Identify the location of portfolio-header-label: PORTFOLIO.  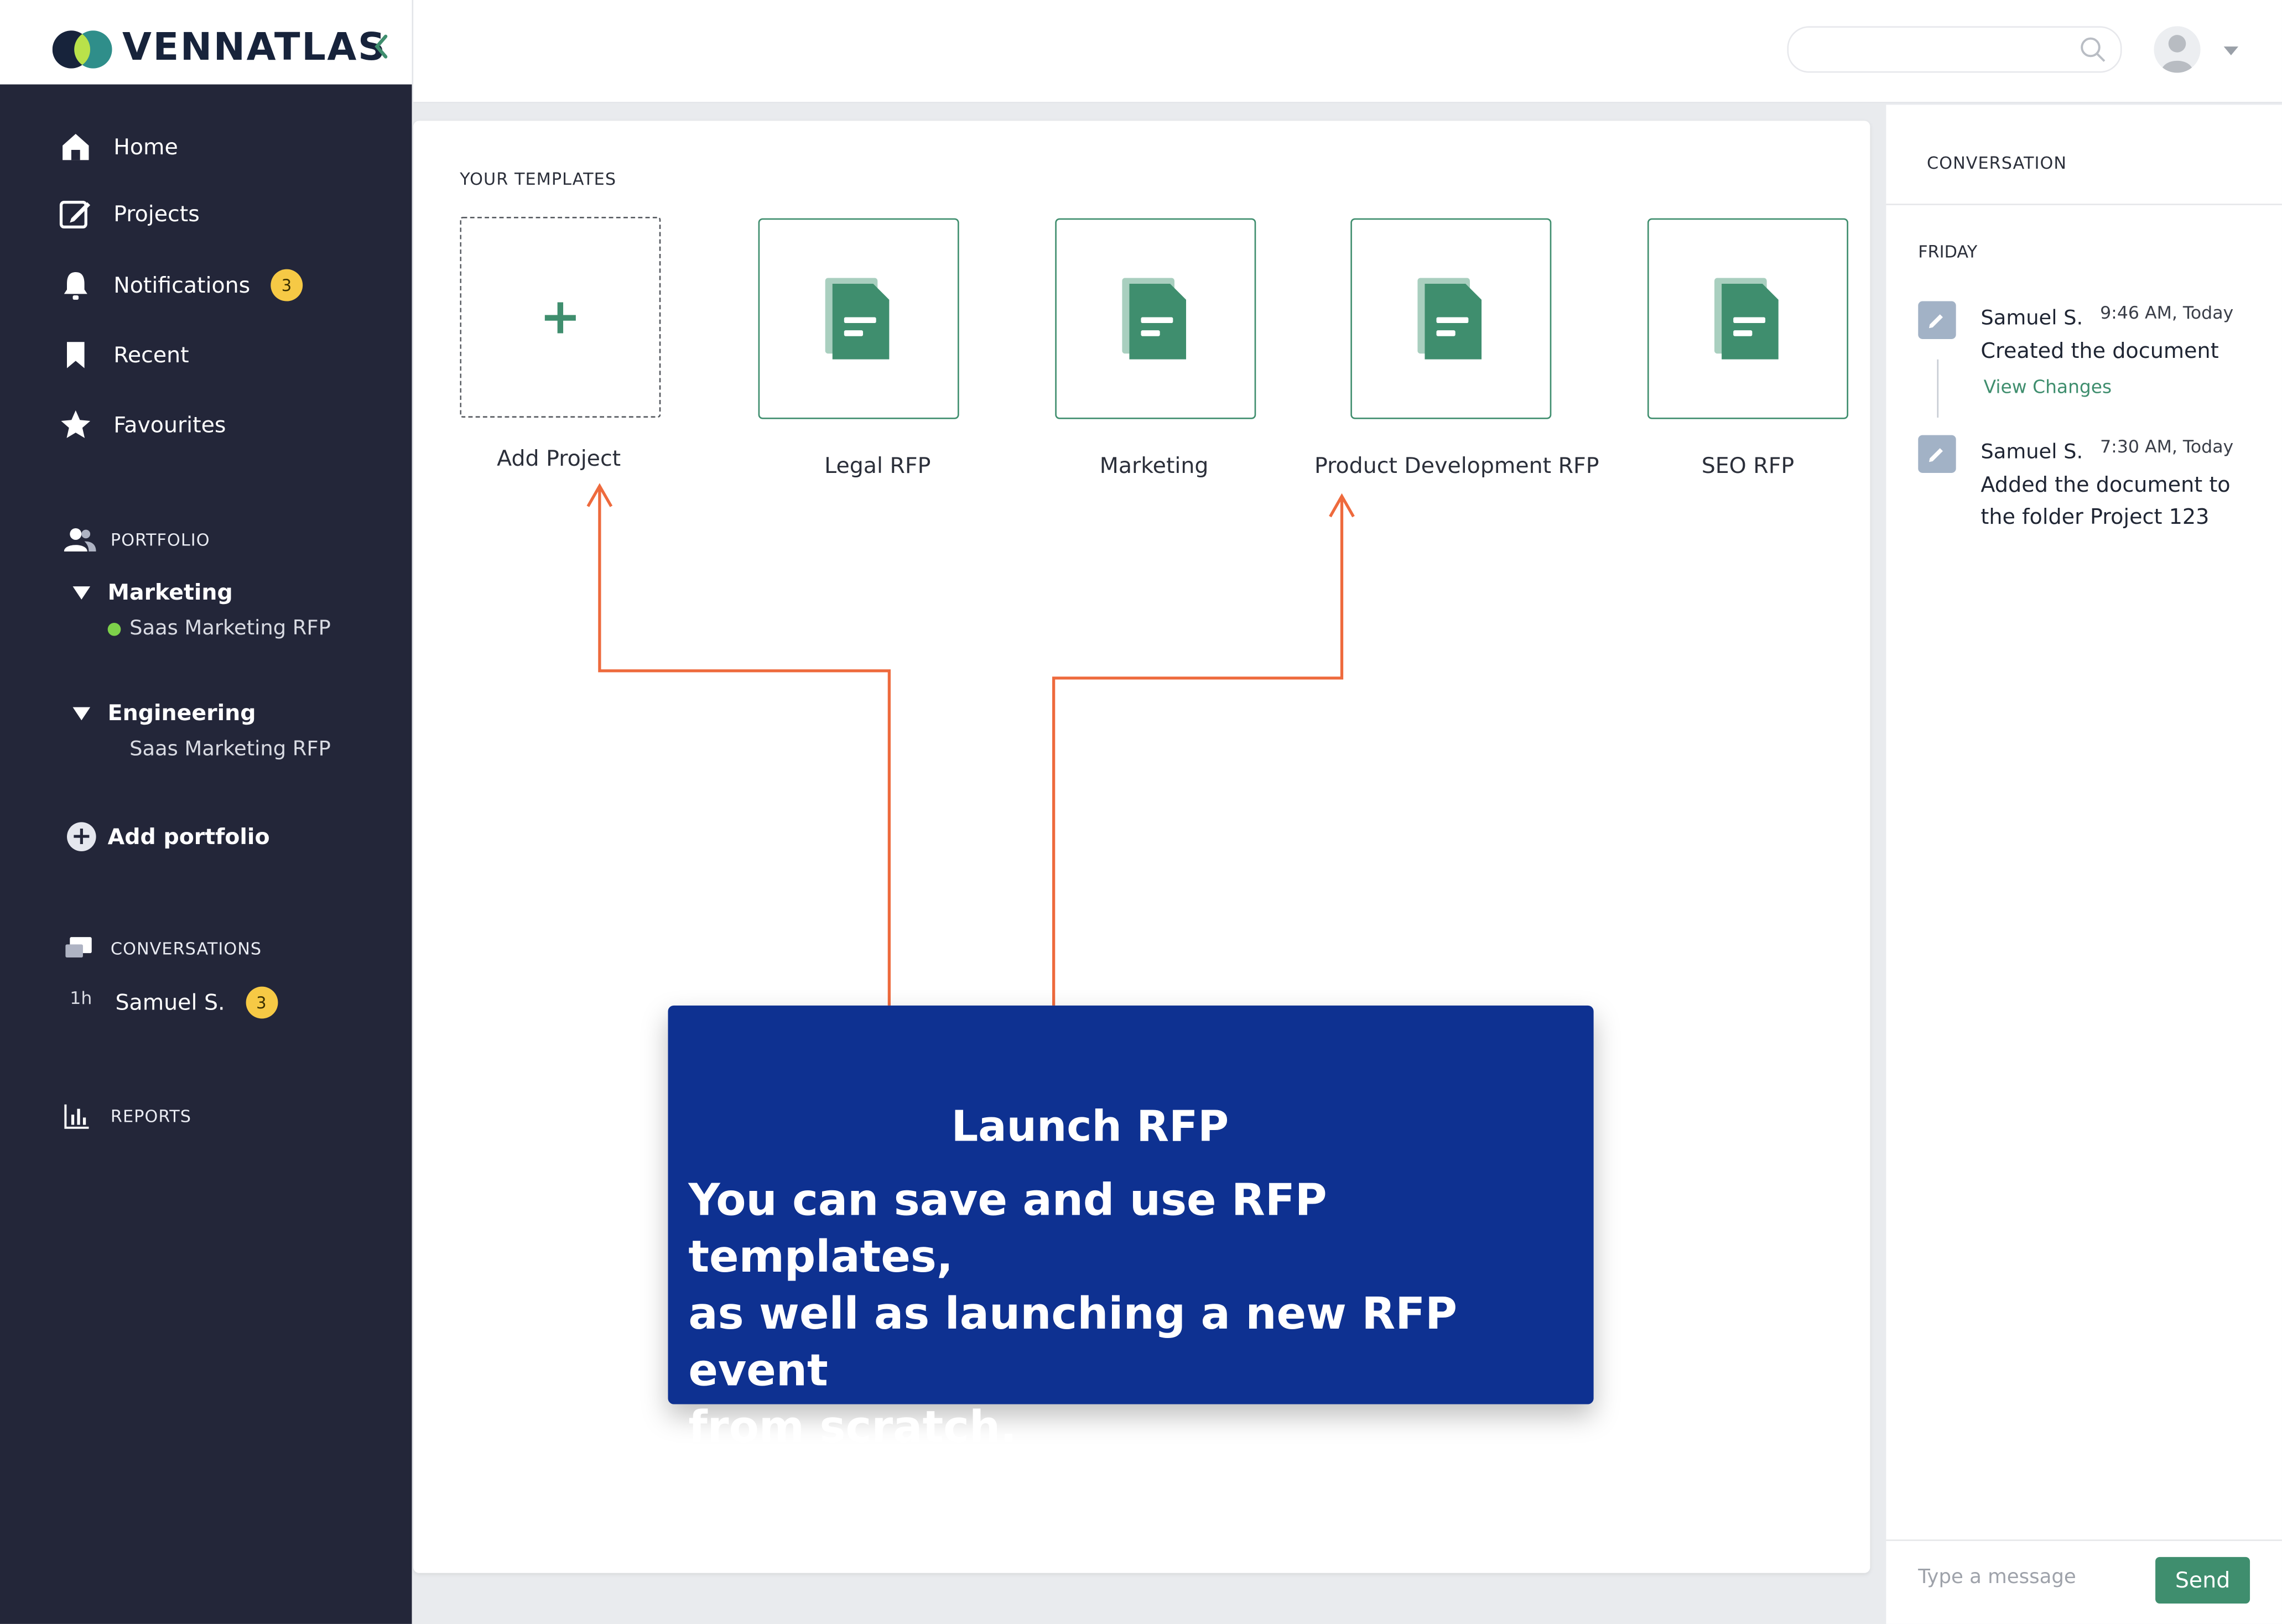
(160, 539).